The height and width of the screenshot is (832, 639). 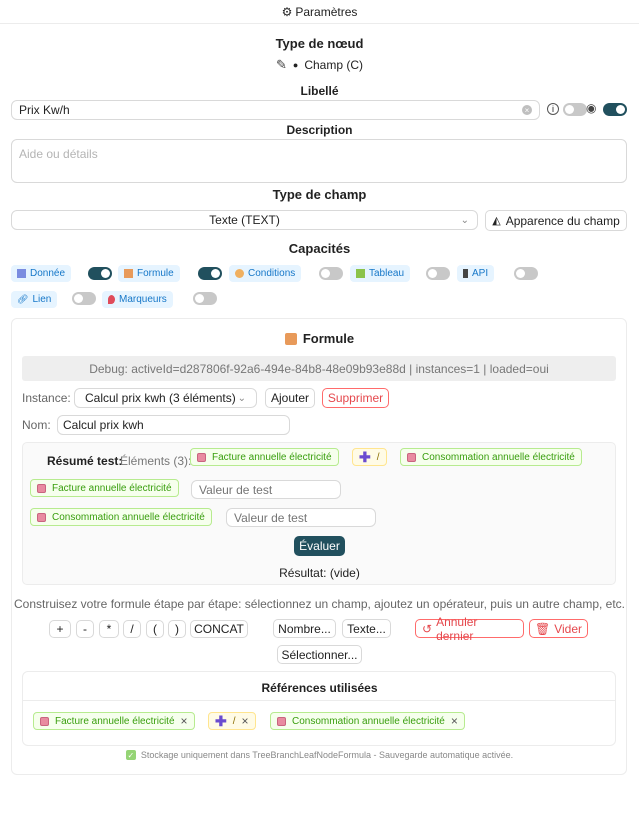 What do you see at coordinates (205, 298) in the screenshot?
I see `toggle-marqueurs` at bounding box center [205, 298].